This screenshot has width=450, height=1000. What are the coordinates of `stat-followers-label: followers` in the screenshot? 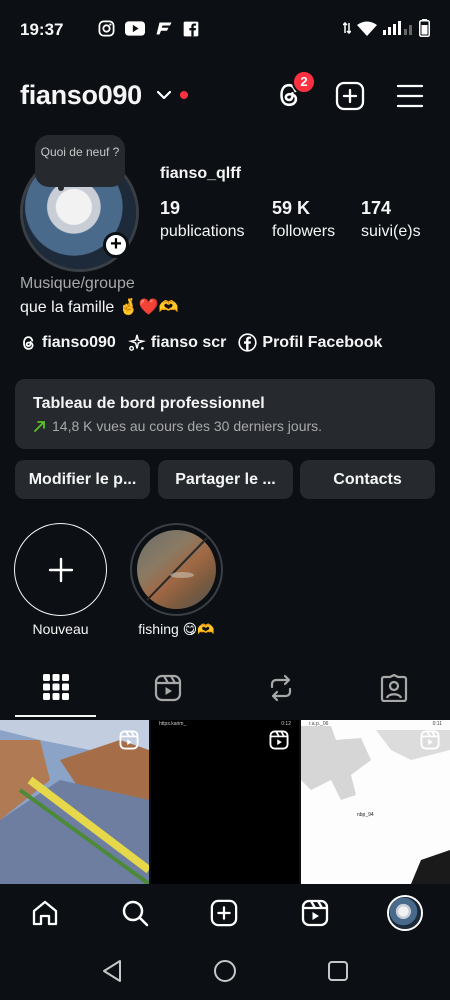 It's located at (304, 231).